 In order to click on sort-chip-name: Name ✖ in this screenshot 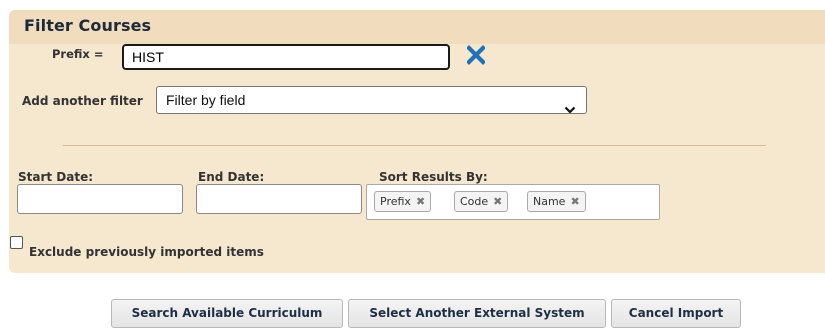, I will do `click(556, 201)`.